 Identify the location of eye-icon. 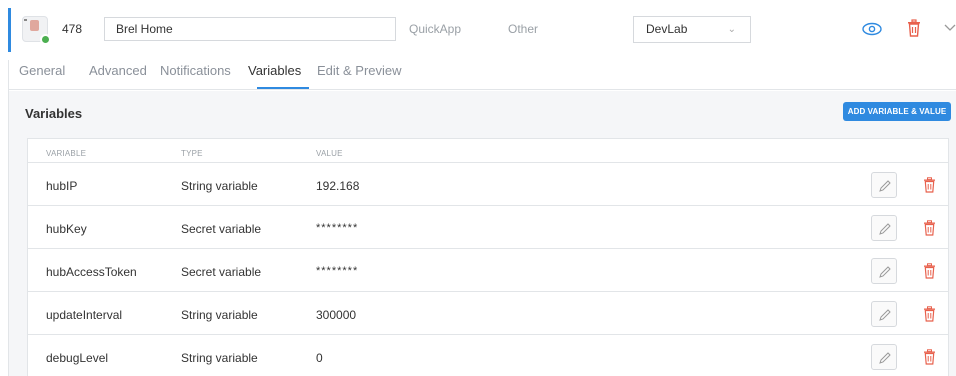
(872, 29).